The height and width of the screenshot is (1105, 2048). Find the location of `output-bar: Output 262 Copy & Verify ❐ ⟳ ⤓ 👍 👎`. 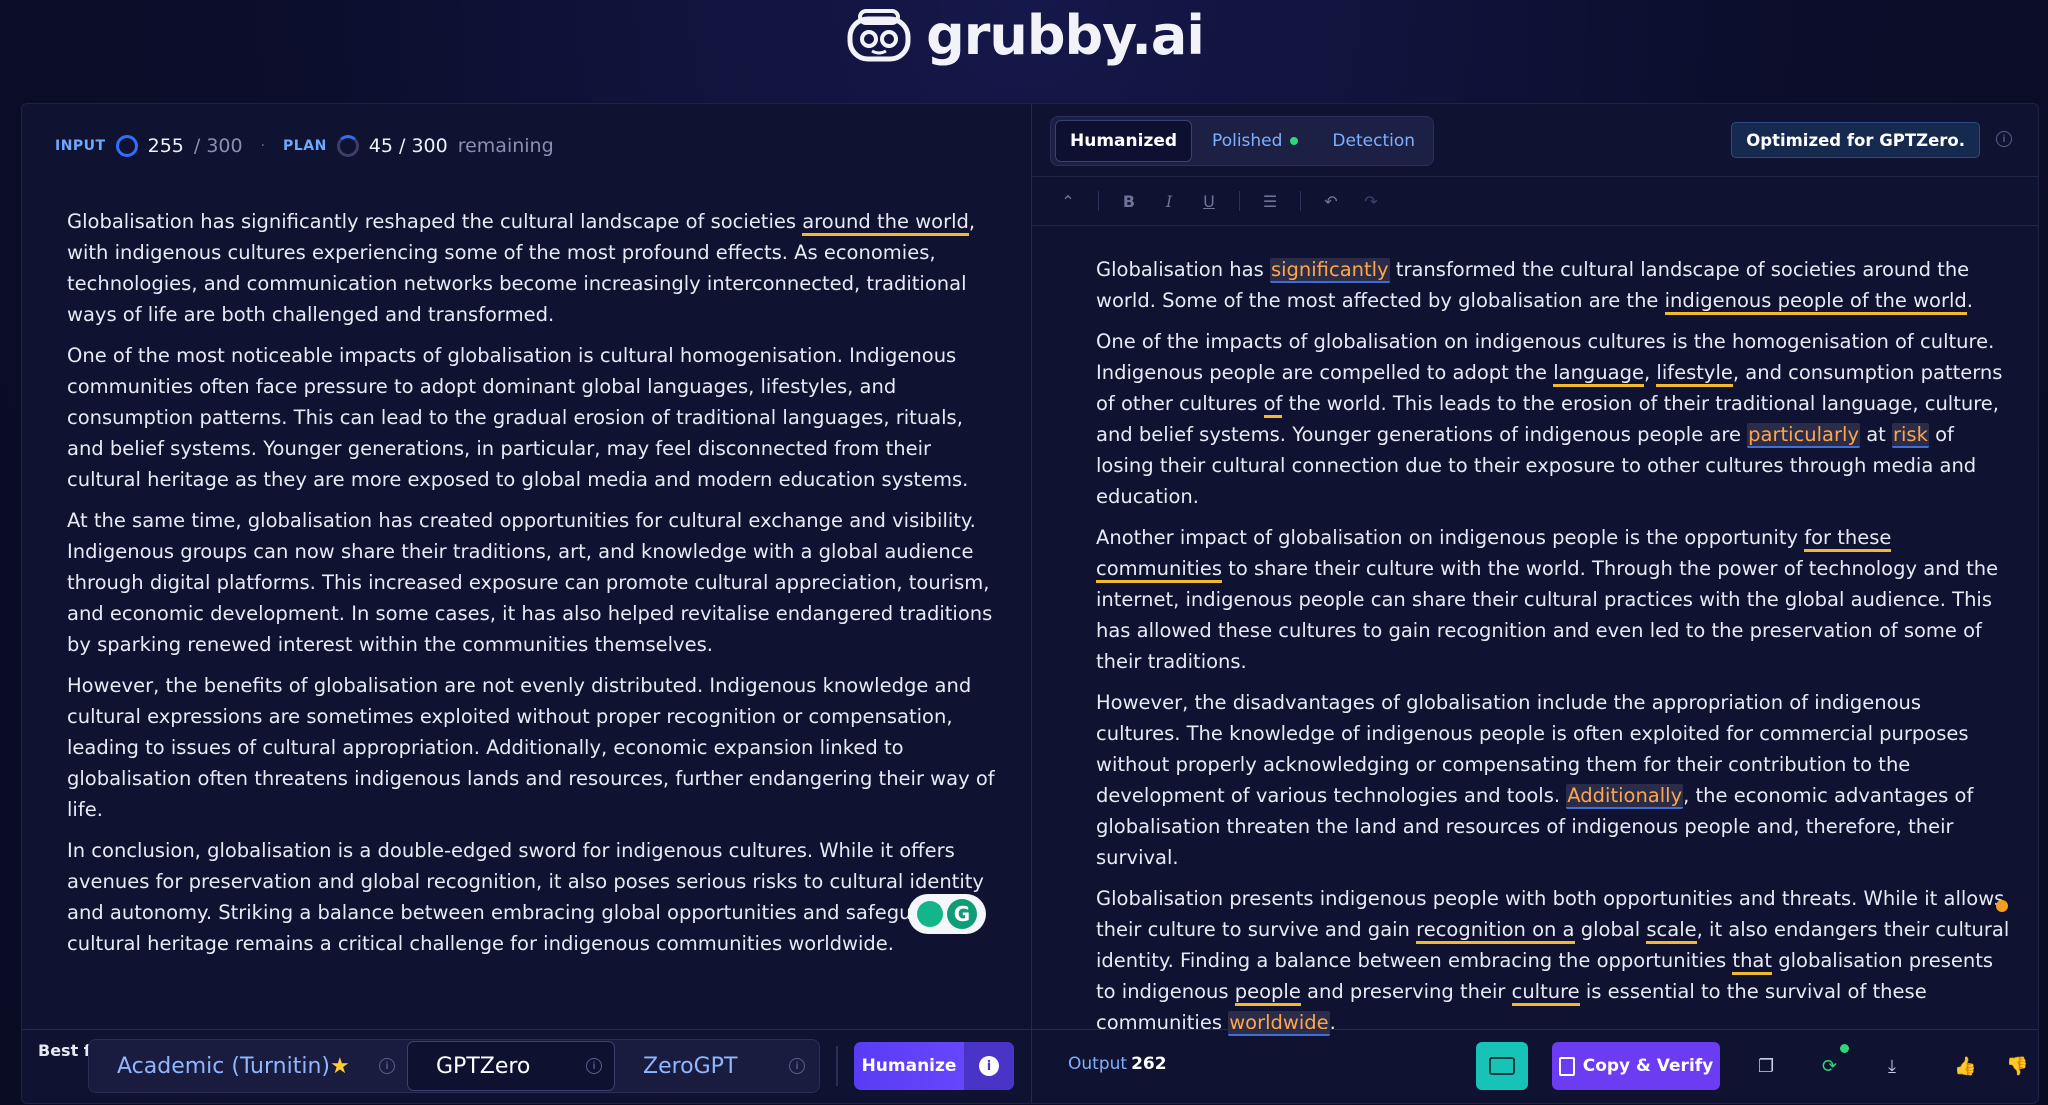

output-bar: Output 262 Copy & Verify ❐ ⟳ ⤓ 👍 👎 is located at coordinates (1535, 1066).